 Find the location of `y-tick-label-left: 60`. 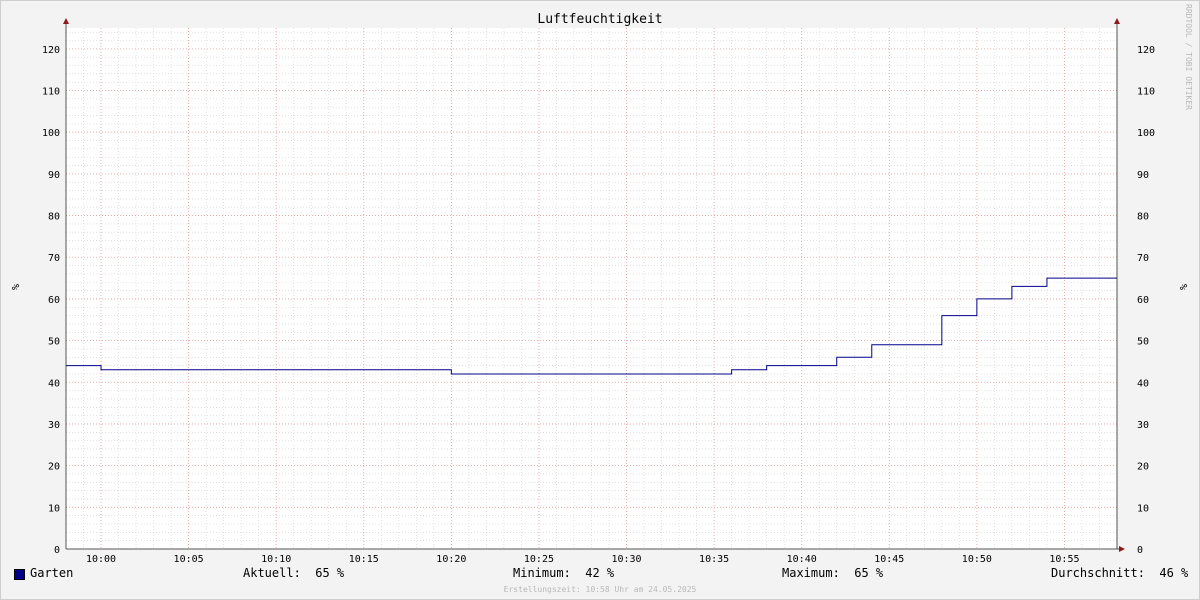

y-tick-label-left: 60 is located at coordinates (54, 300).